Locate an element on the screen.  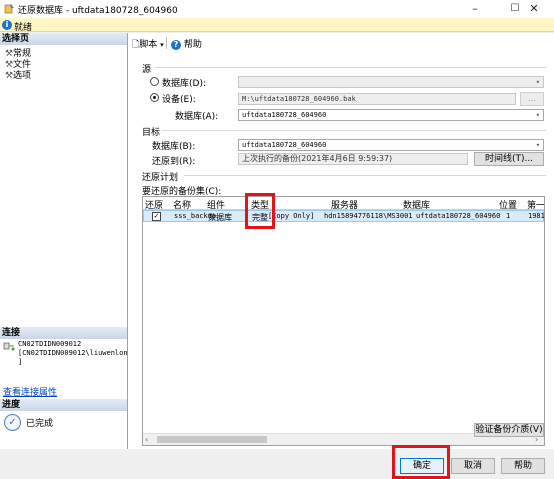
connection-header: 连接 is located at coordinates (63, 333).